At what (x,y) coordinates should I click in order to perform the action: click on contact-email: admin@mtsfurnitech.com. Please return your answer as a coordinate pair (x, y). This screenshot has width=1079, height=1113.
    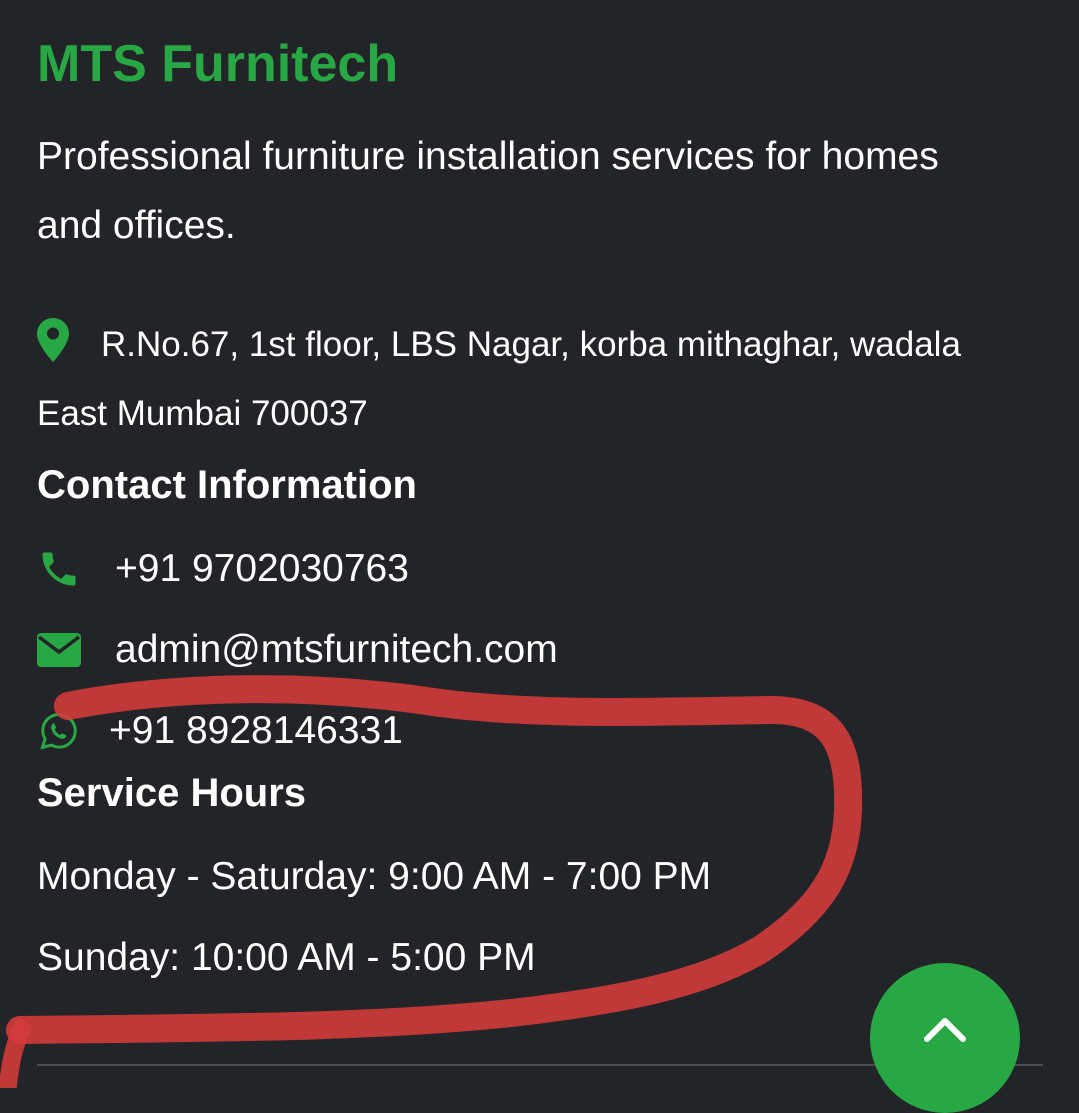
    Looking at the image, I should click on (297, 650).